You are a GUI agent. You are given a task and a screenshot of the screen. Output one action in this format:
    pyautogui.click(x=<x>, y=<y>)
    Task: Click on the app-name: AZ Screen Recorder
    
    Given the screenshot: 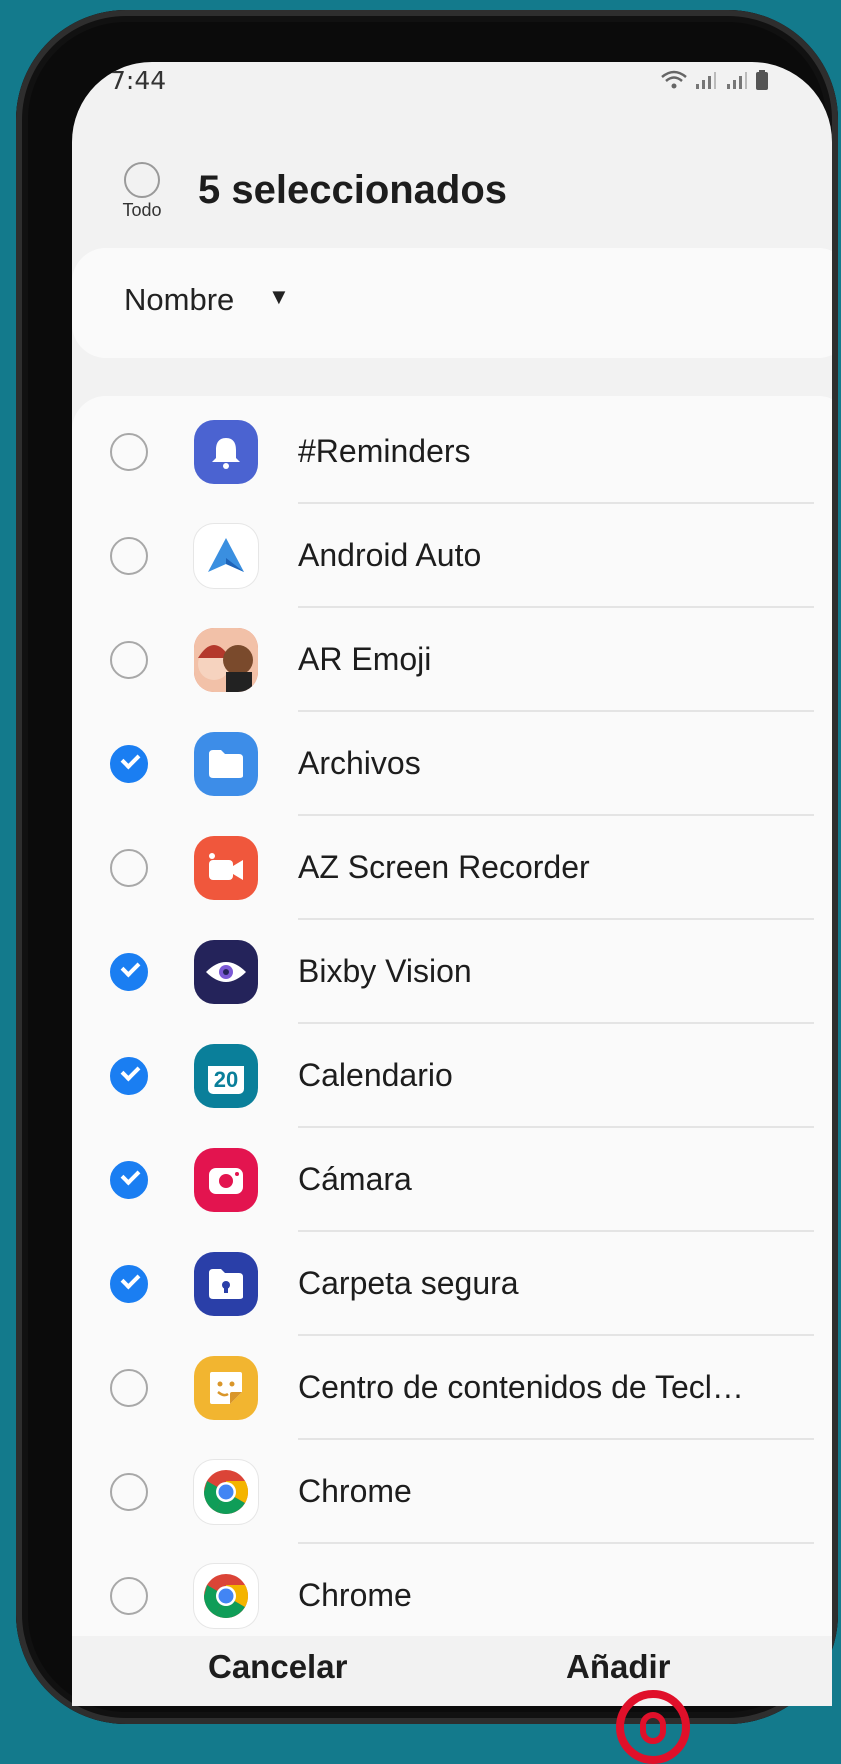 What is the action you would take?
    pyautogui.click(x=444, y=867)
    